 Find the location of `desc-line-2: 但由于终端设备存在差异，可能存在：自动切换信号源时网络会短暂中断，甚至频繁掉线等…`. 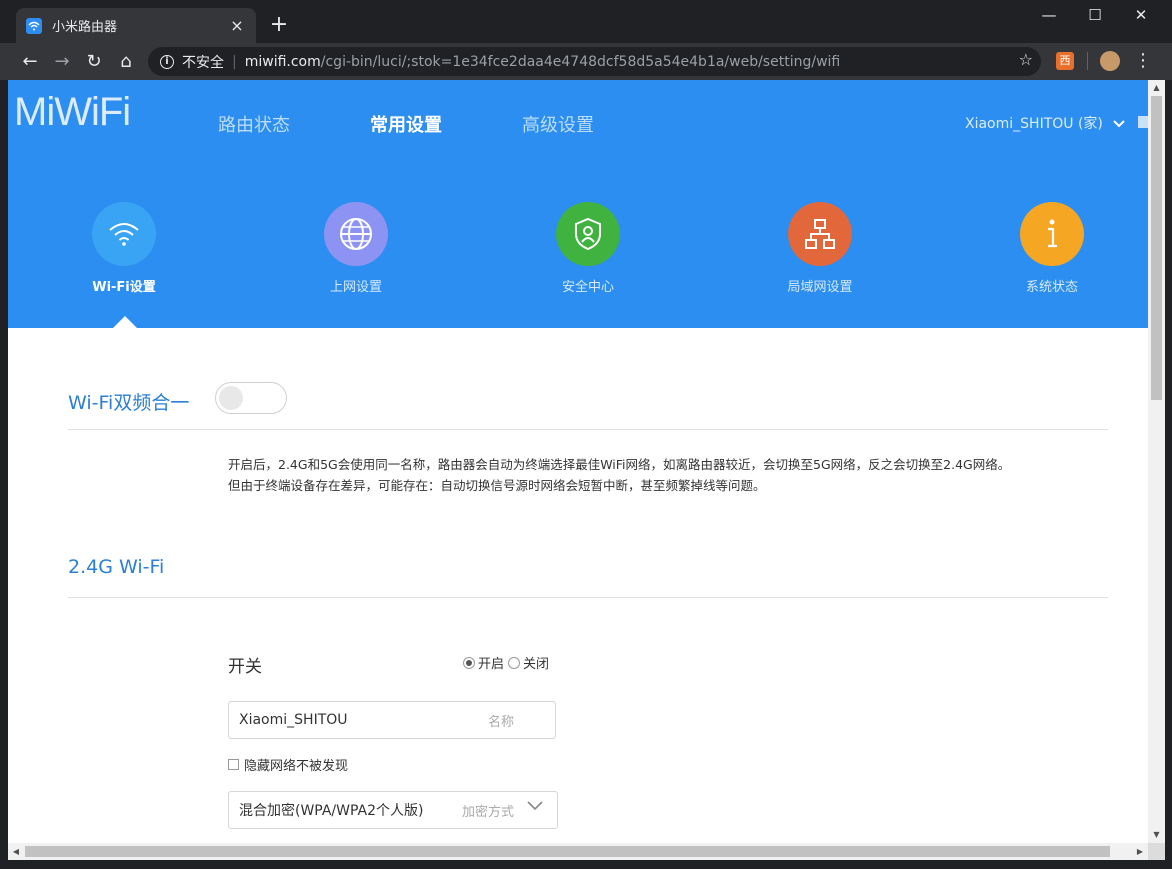

desc-line-2: 但由于终端设备存在差异，可能存在：自动切换信号源时网络会短暂中断，甚至频繁掉线等… is located at coordinates (497, 485).